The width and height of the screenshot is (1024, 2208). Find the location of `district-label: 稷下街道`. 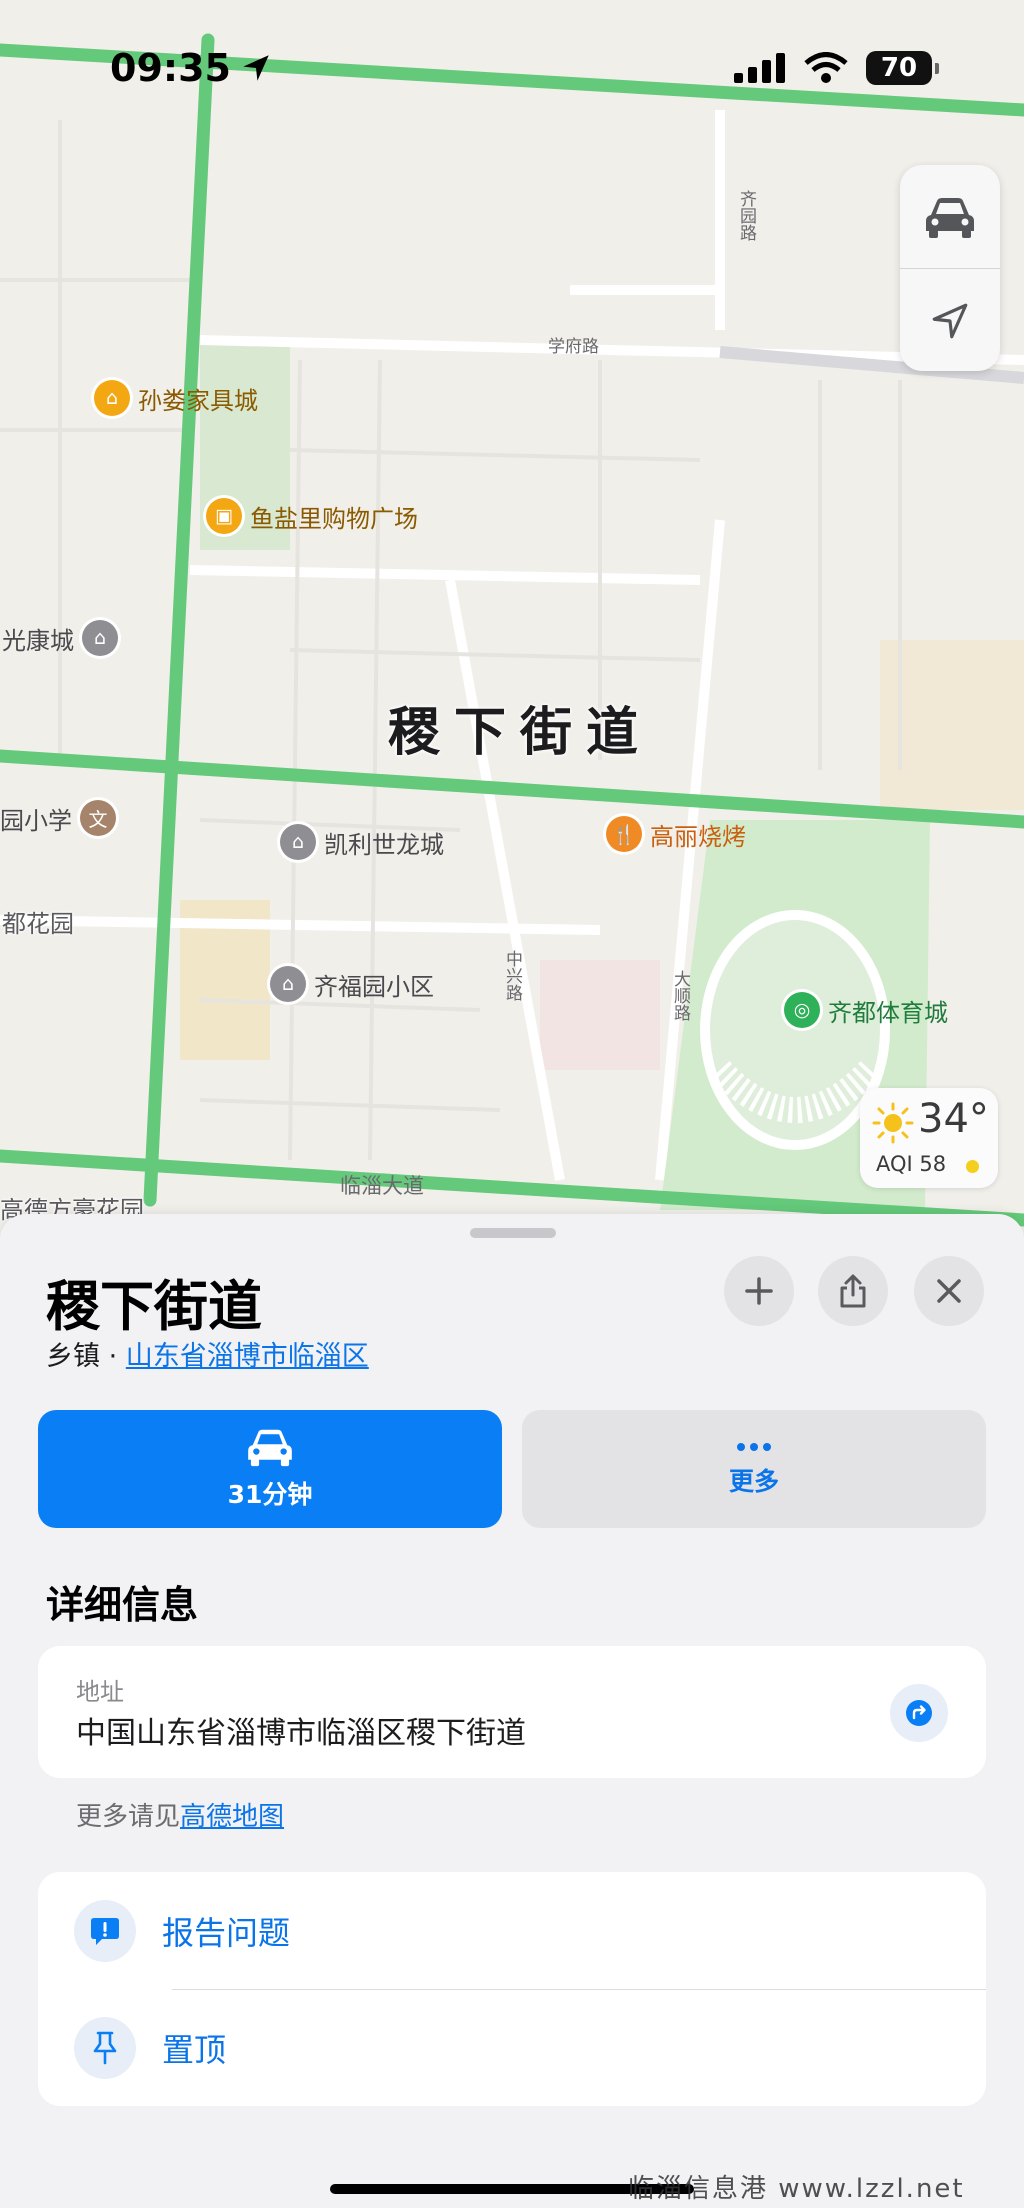

district-label: 稷下街道 is located at coordinates (520, 727).